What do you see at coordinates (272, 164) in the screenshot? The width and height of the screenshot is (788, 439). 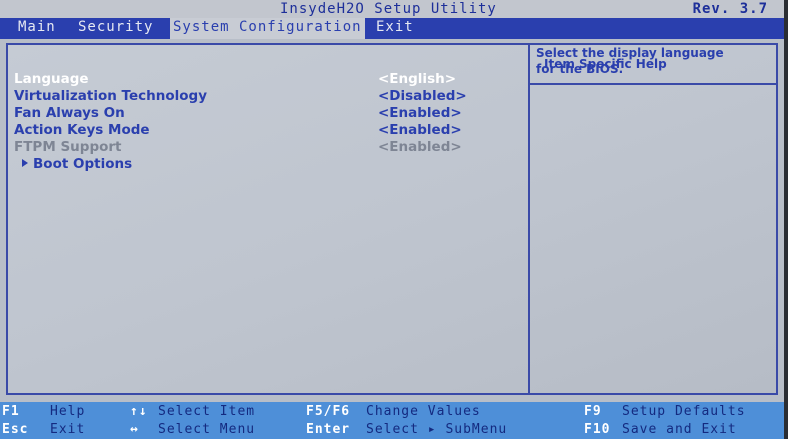 I see `setting-boot-options: Boot Options` at bounding box center [272, 164].